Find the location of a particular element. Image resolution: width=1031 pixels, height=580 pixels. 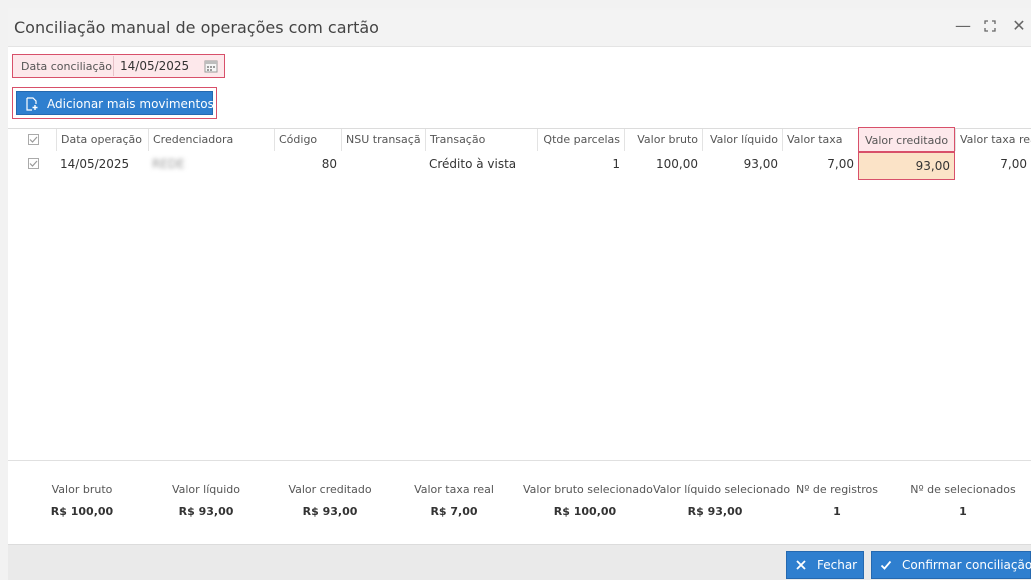

col-header-valor-taxa-real: Valor taxa real is located at coordinates (993, 140).